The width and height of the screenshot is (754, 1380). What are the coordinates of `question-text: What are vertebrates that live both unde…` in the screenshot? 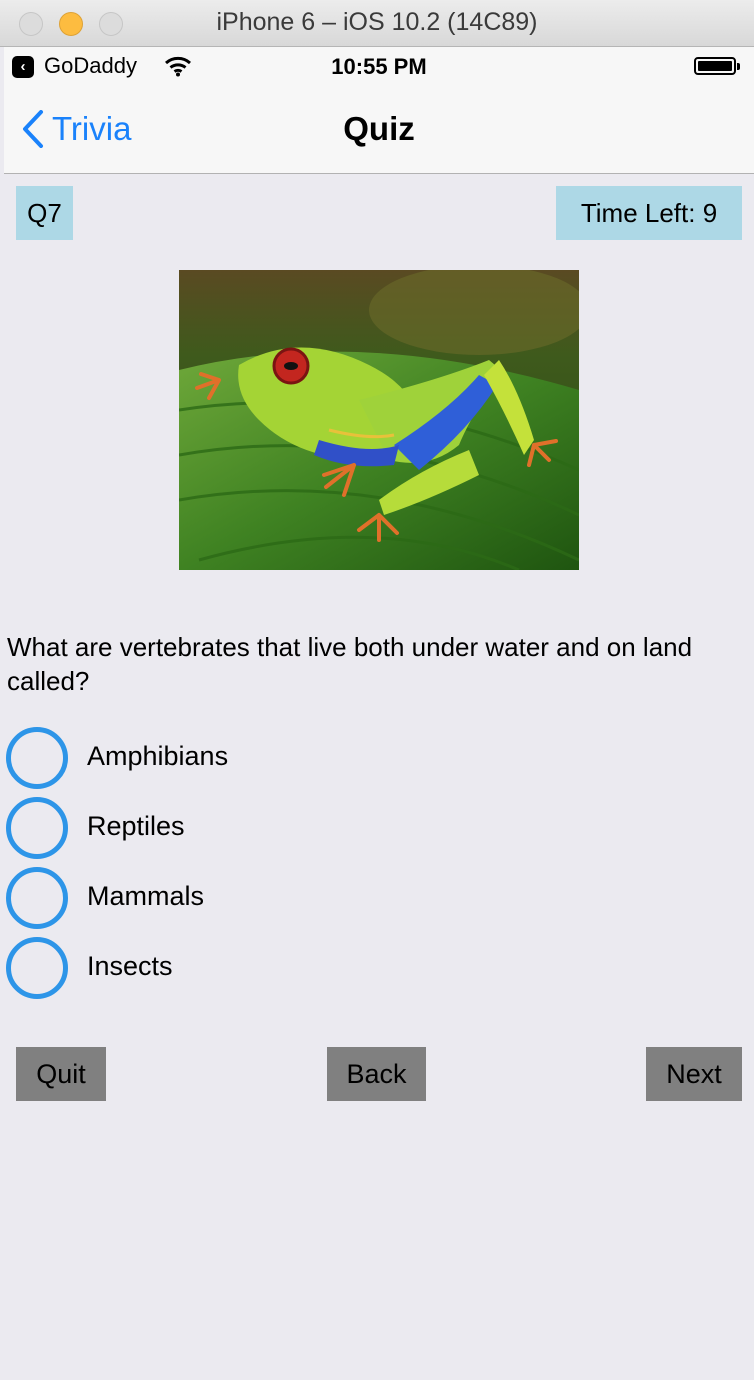 It's located at (350, 664).